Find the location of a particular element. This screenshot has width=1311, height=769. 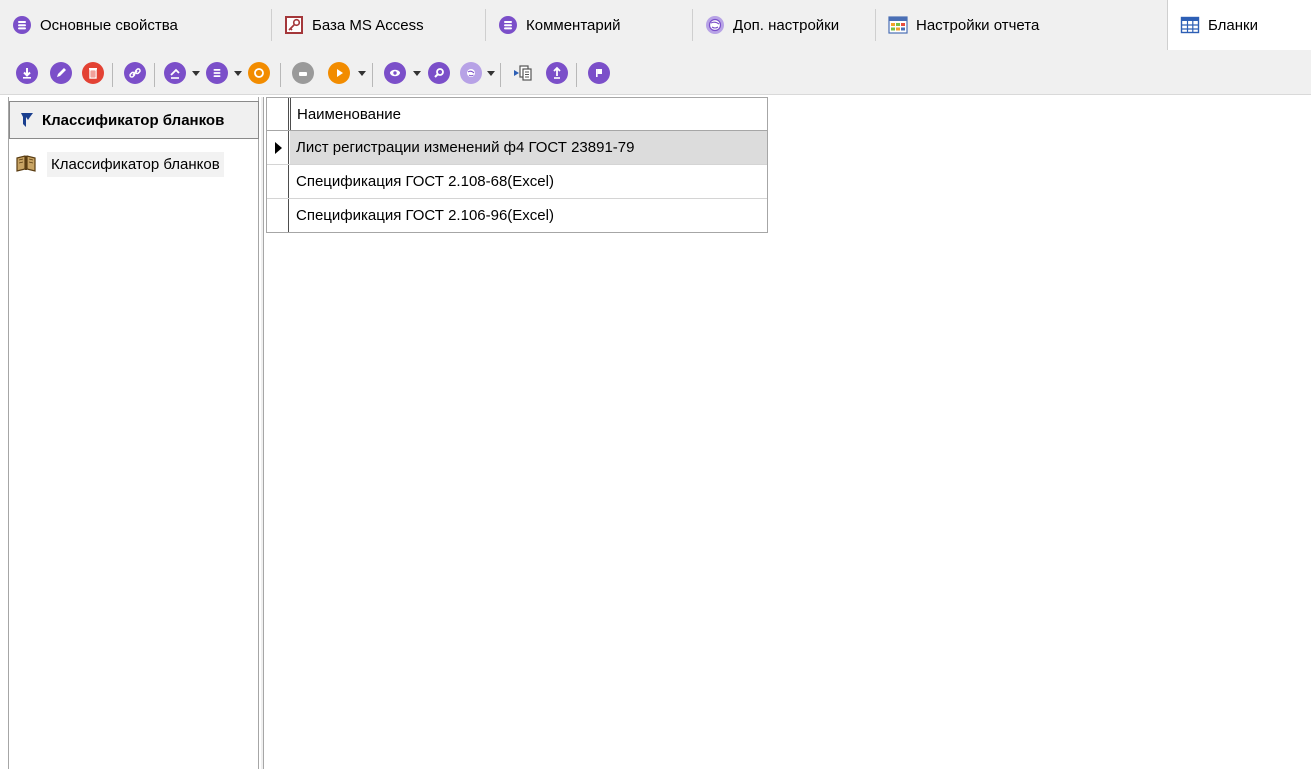

grid-header: Наименование is located at coordinates (517, 114).